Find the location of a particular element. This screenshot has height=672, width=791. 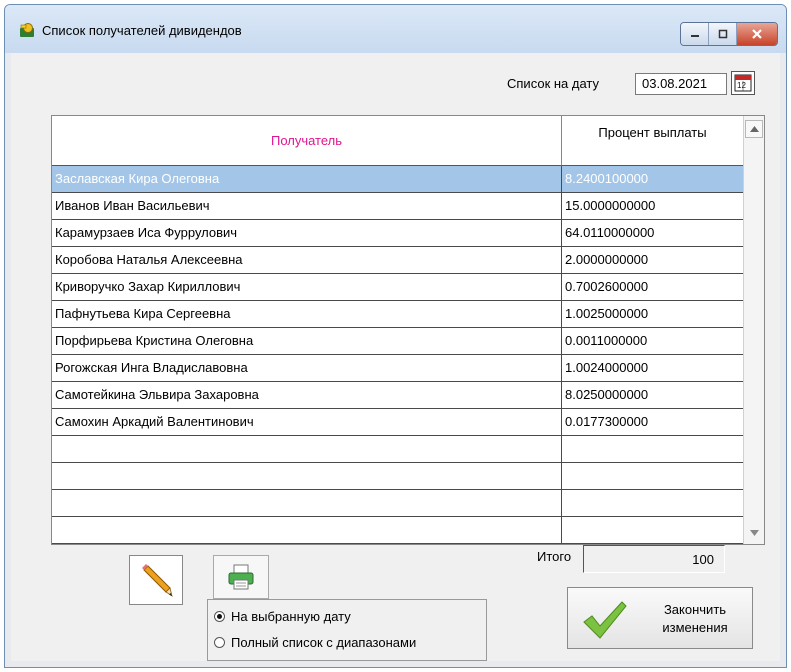

radio-full-list: Полный список с диапазонами is located at coordinates (315, 642).